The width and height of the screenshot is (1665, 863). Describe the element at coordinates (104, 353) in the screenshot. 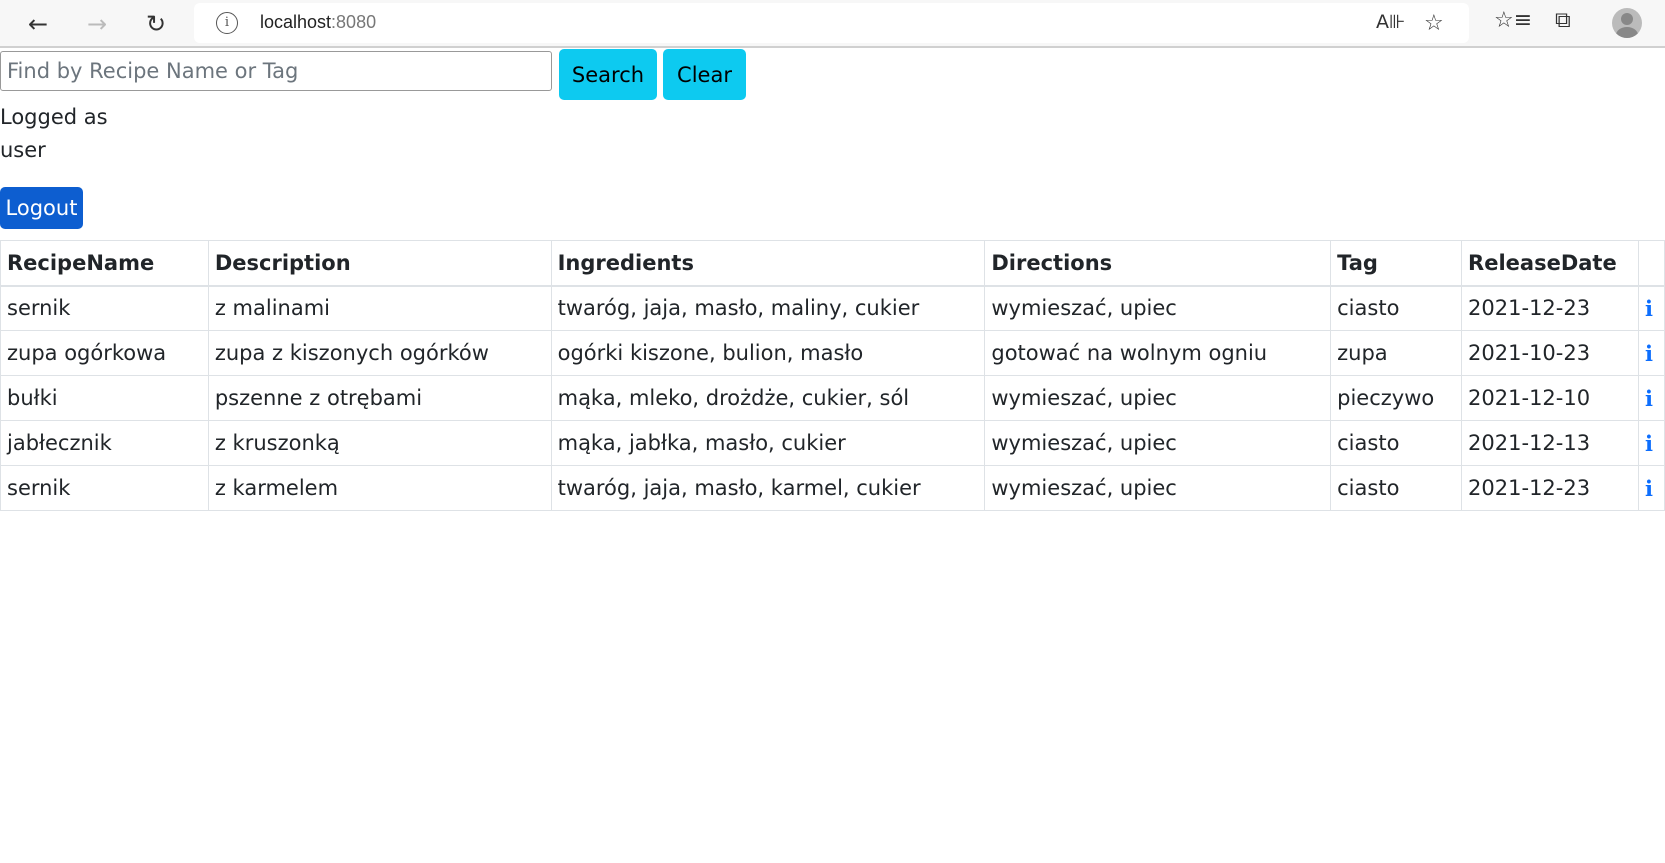

I see `cell-recipe-name: zupa ogórkowa` at that location.